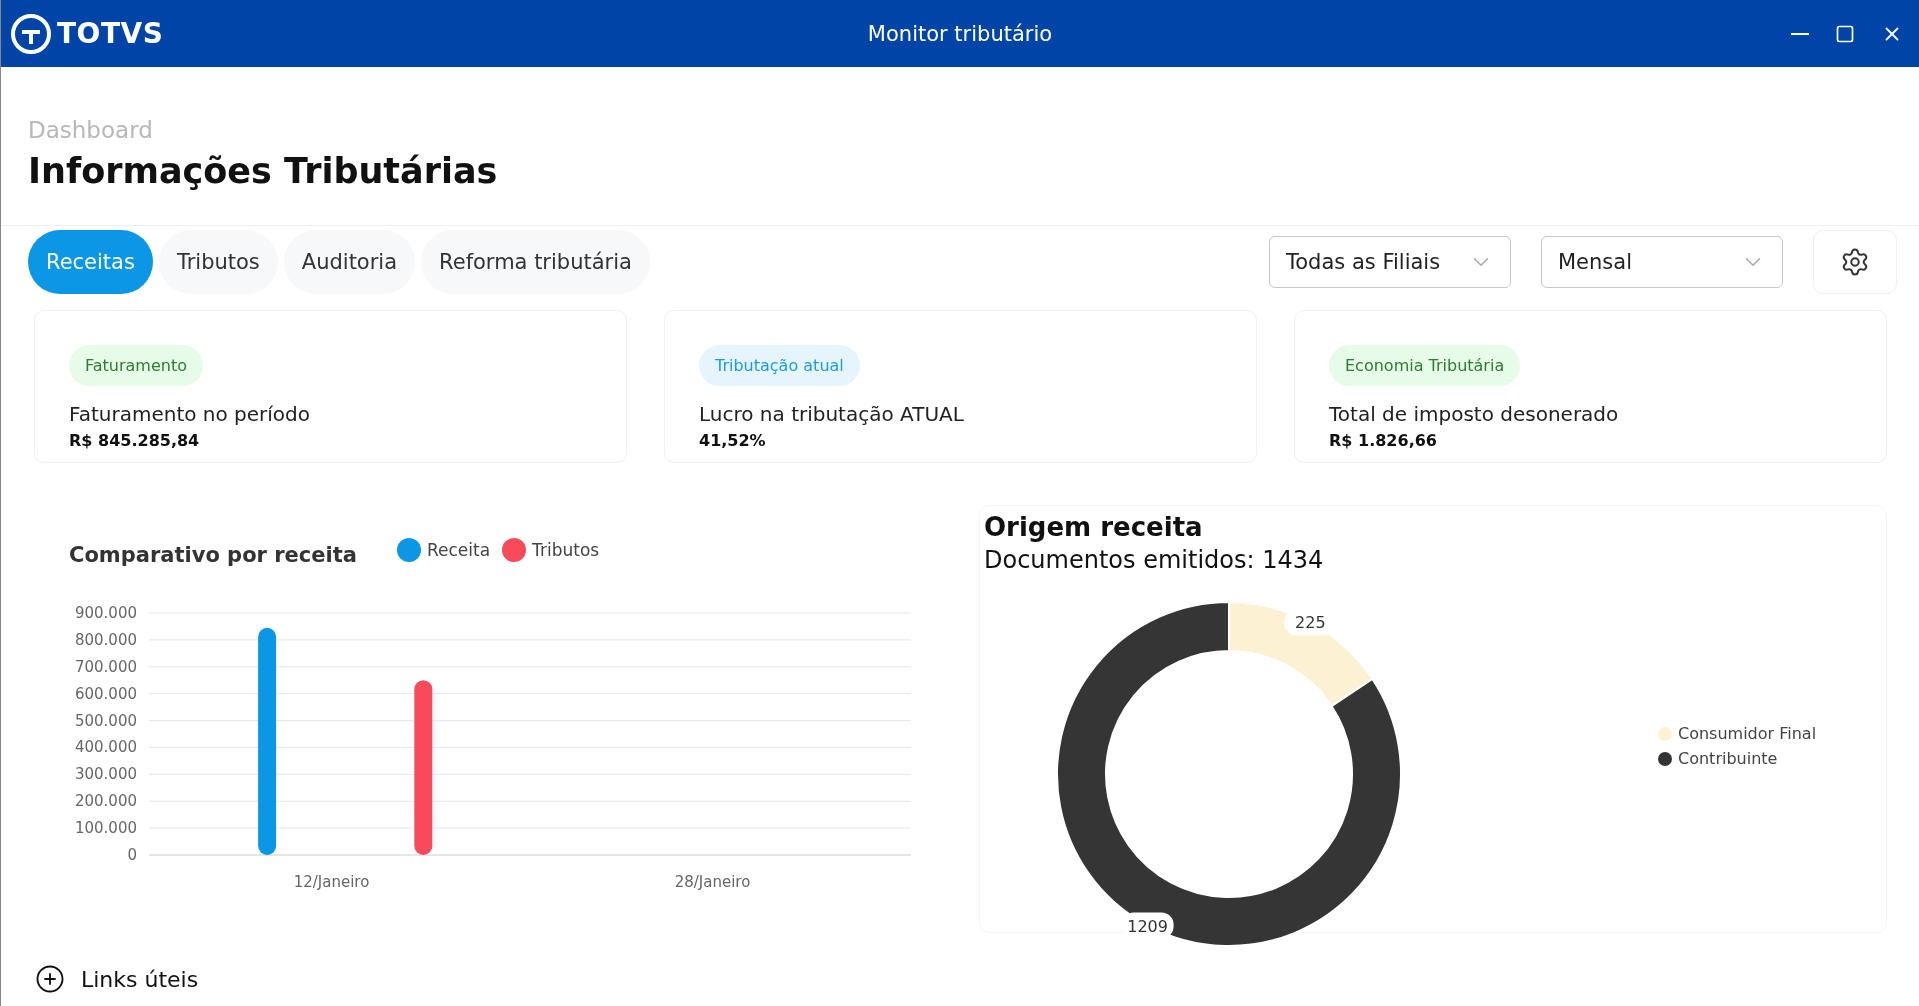  I want to click on axis-label: 0, so click(132, 855).